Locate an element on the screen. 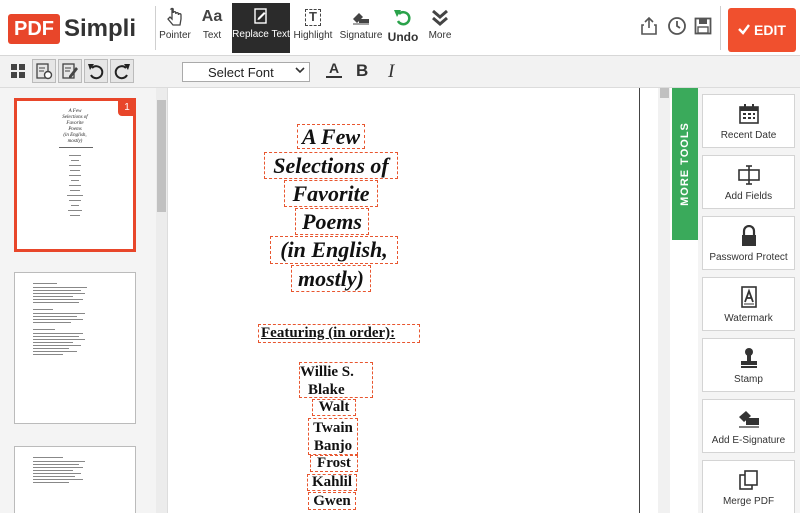 Image resolution: width=800 pixels, height=513 pixels. add-fields-button: Add Fields is located at coordinates (748, 182).